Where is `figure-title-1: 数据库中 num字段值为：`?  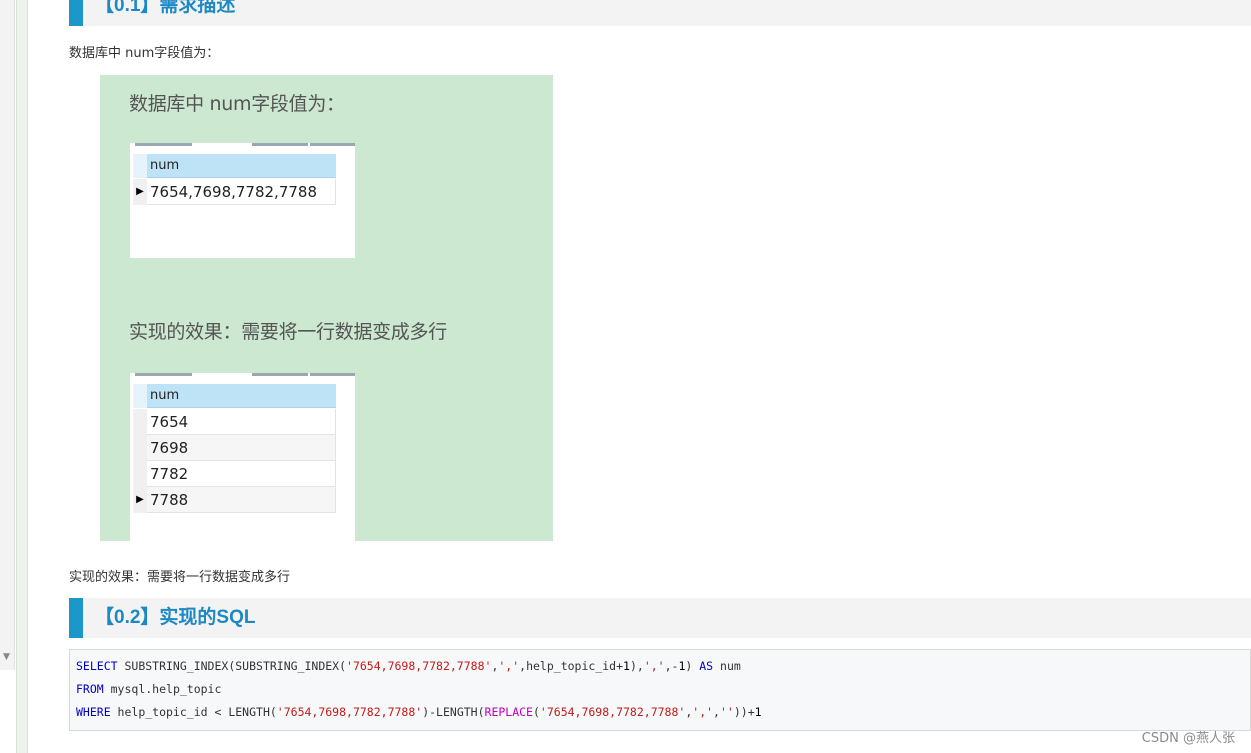 figure-title-1: 数据库中 num字段值为： is located at coordinates (237, 104).